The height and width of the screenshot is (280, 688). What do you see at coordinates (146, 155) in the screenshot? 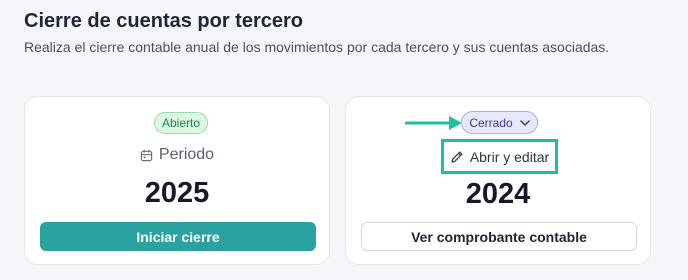
I see `calendar-icon` at bounding box center [146, 155].